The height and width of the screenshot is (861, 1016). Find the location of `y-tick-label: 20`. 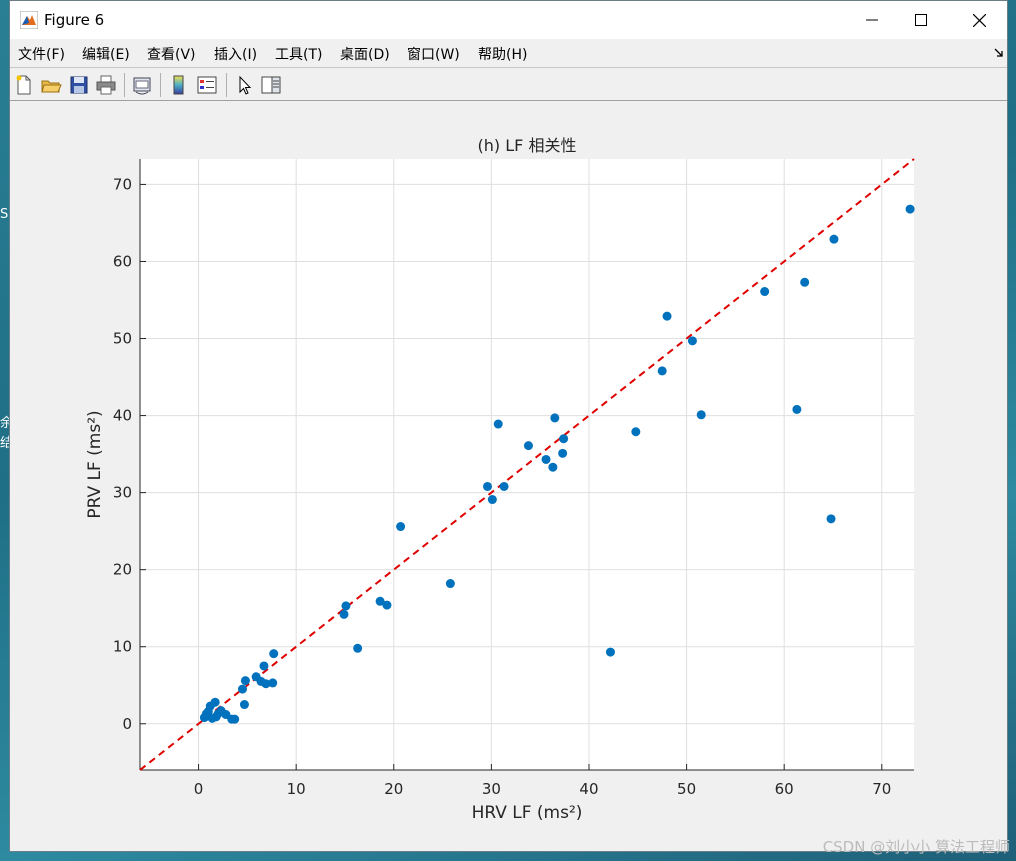

y-tick-label: 20 is located at coordinates (122, 570).